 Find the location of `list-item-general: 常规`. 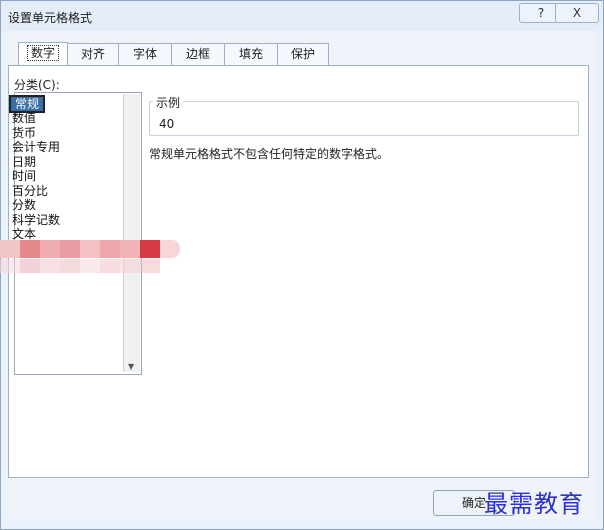

list-item-general: 常规 is located at coordinates (27, 104).